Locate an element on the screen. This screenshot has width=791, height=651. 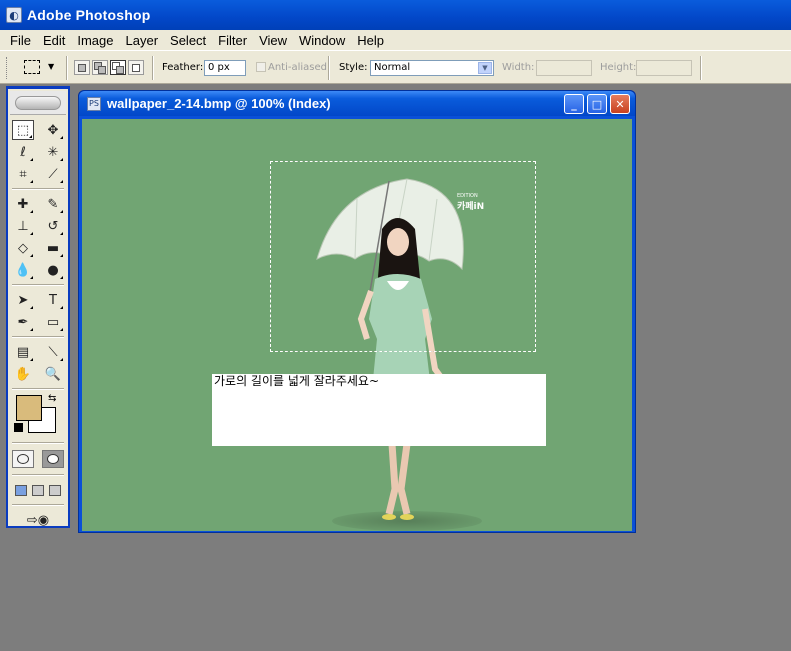
dodge-icon: ● is located at coordinates (53, 270).